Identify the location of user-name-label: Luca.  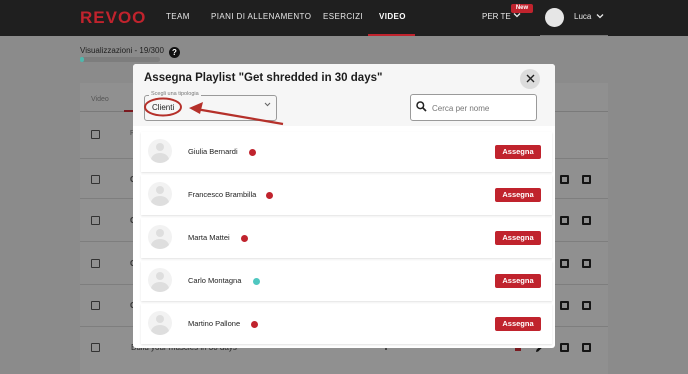
(583, 16).